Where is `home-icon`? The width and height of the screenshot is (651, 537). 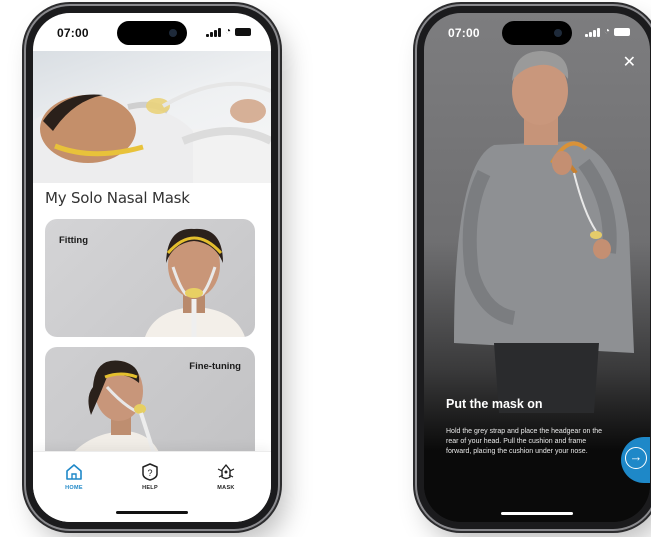
home-icon is located at coordinates (74, 472).